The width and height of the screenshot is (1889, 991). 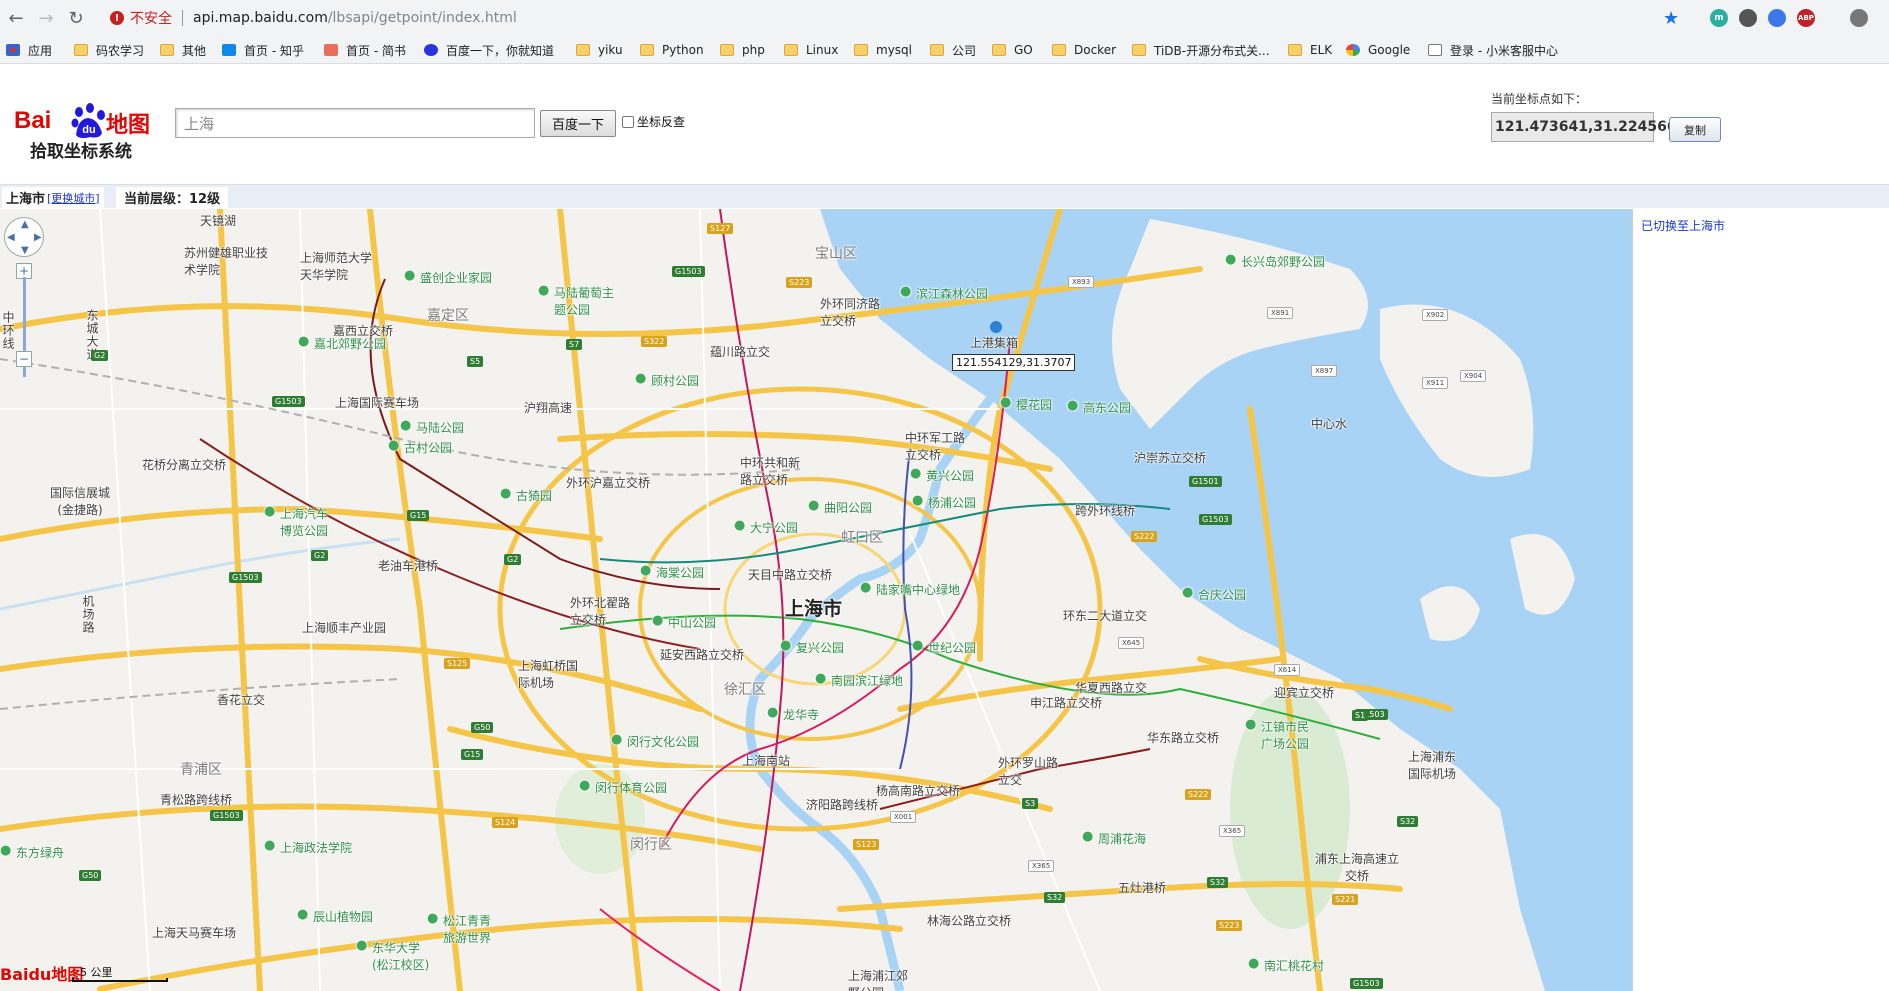 I want to click on bookmark-item: 码农学习, so click(x=109, y=50).